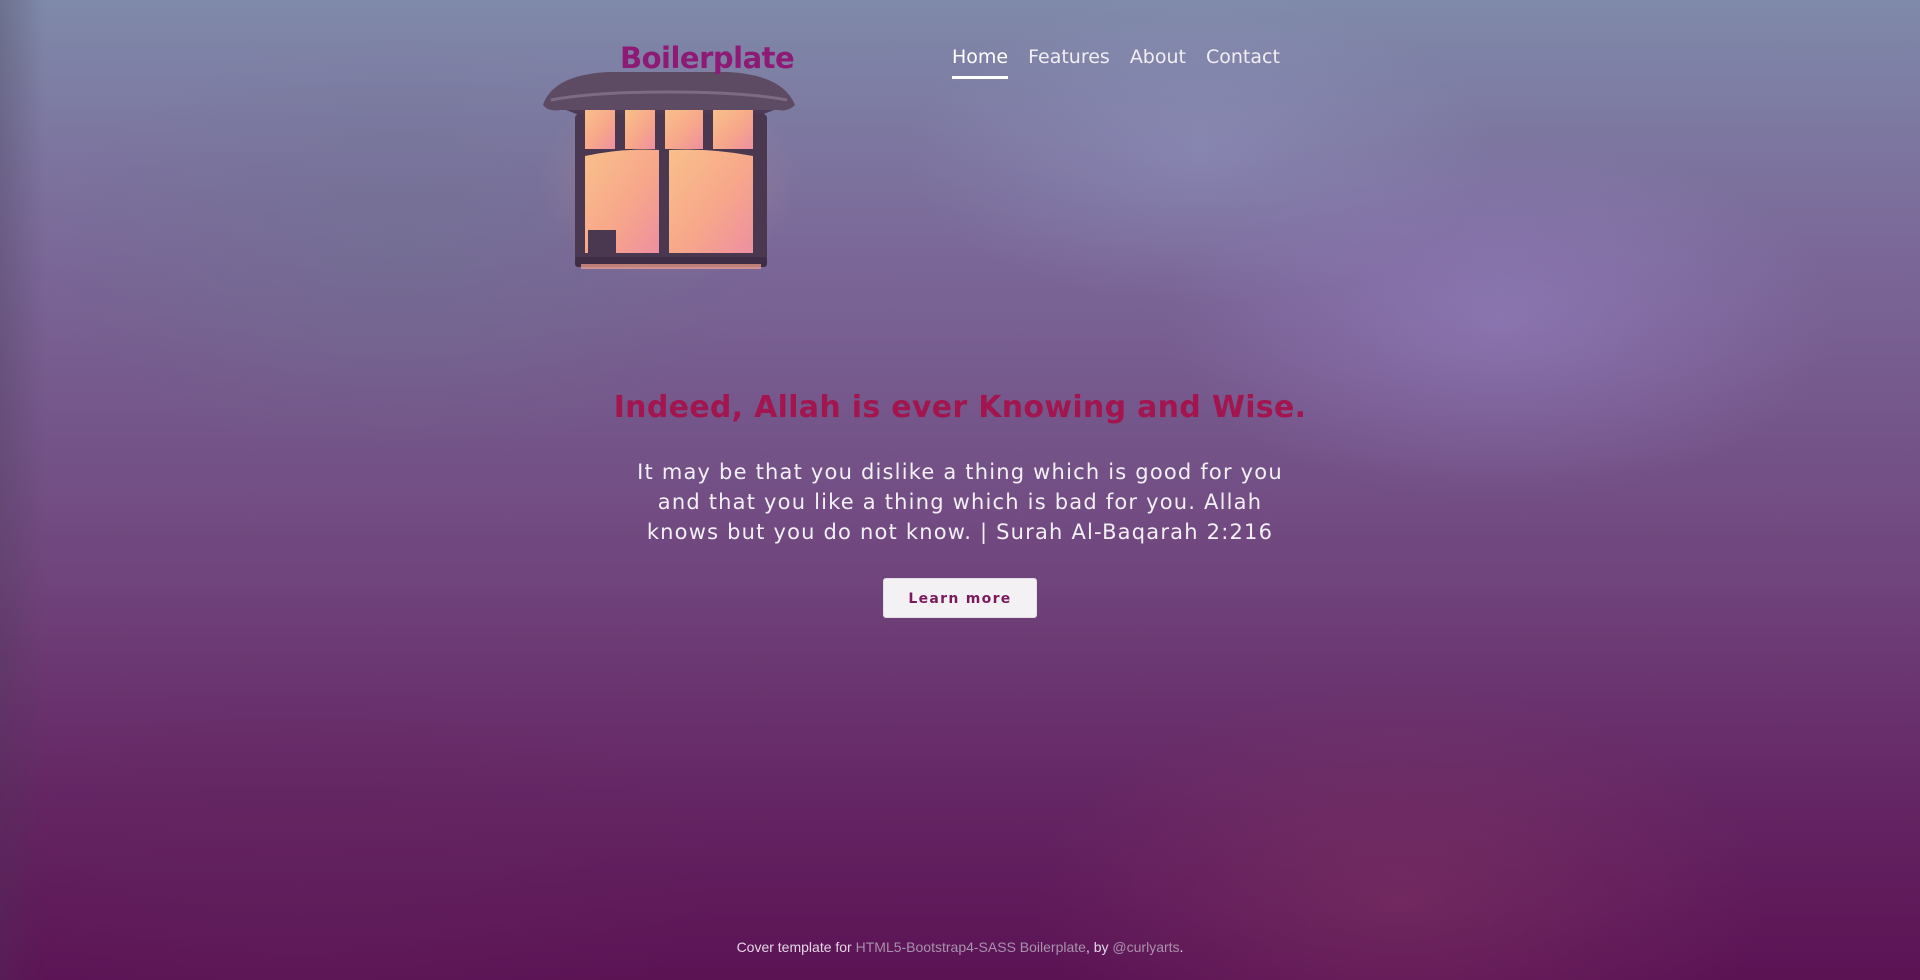 This screenshot has width=1920, height=980. I want to click on nav-about: About, so click(1158, 60).